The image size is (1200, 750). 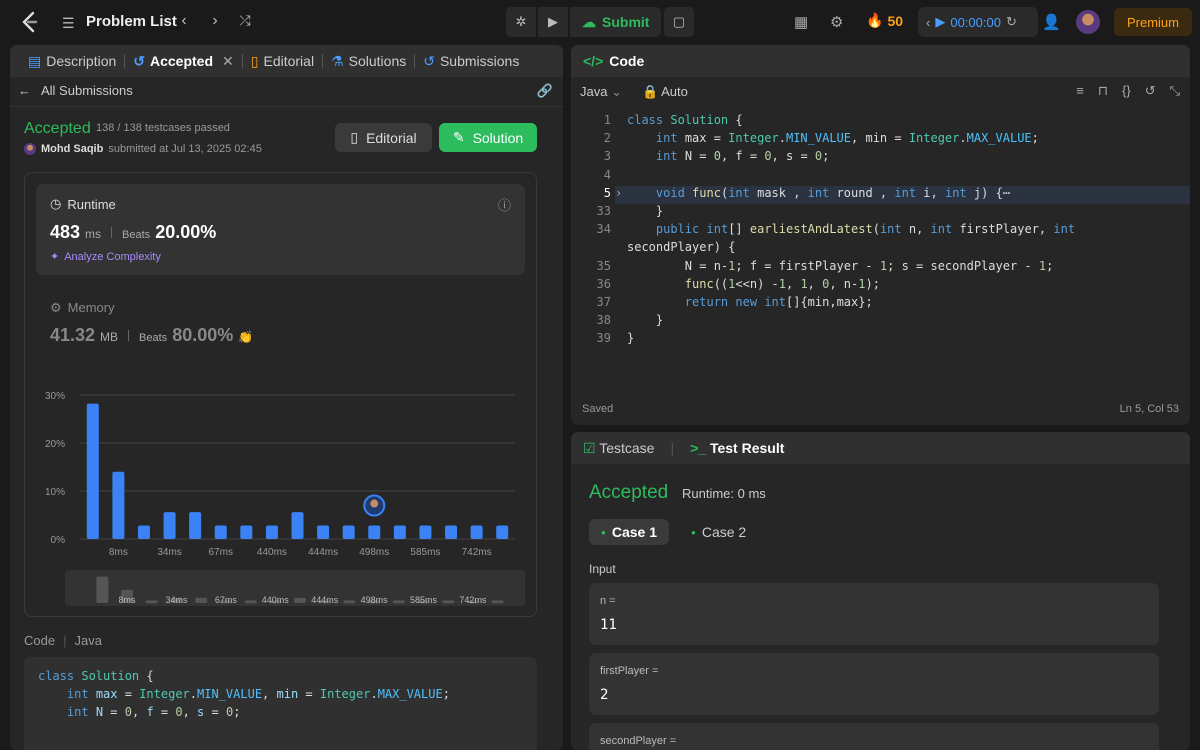 What do you see at coordinates (665, 92) in the screenshot?
I see `auto-mode: 🔒 Auto` at bounding box center [665, 92].